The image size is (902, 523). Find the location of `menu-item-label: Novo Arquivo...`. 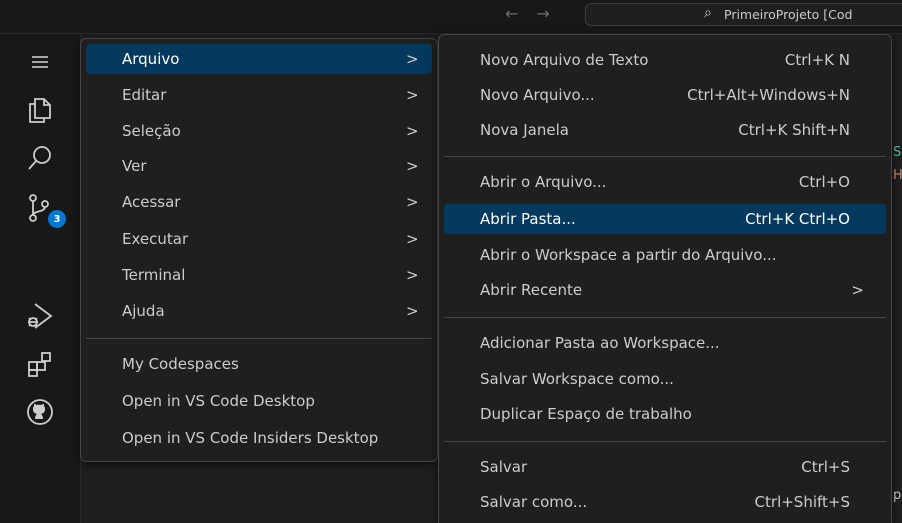

menu-item-label: Novo Arquivo... is located at coordinates (537, 95).